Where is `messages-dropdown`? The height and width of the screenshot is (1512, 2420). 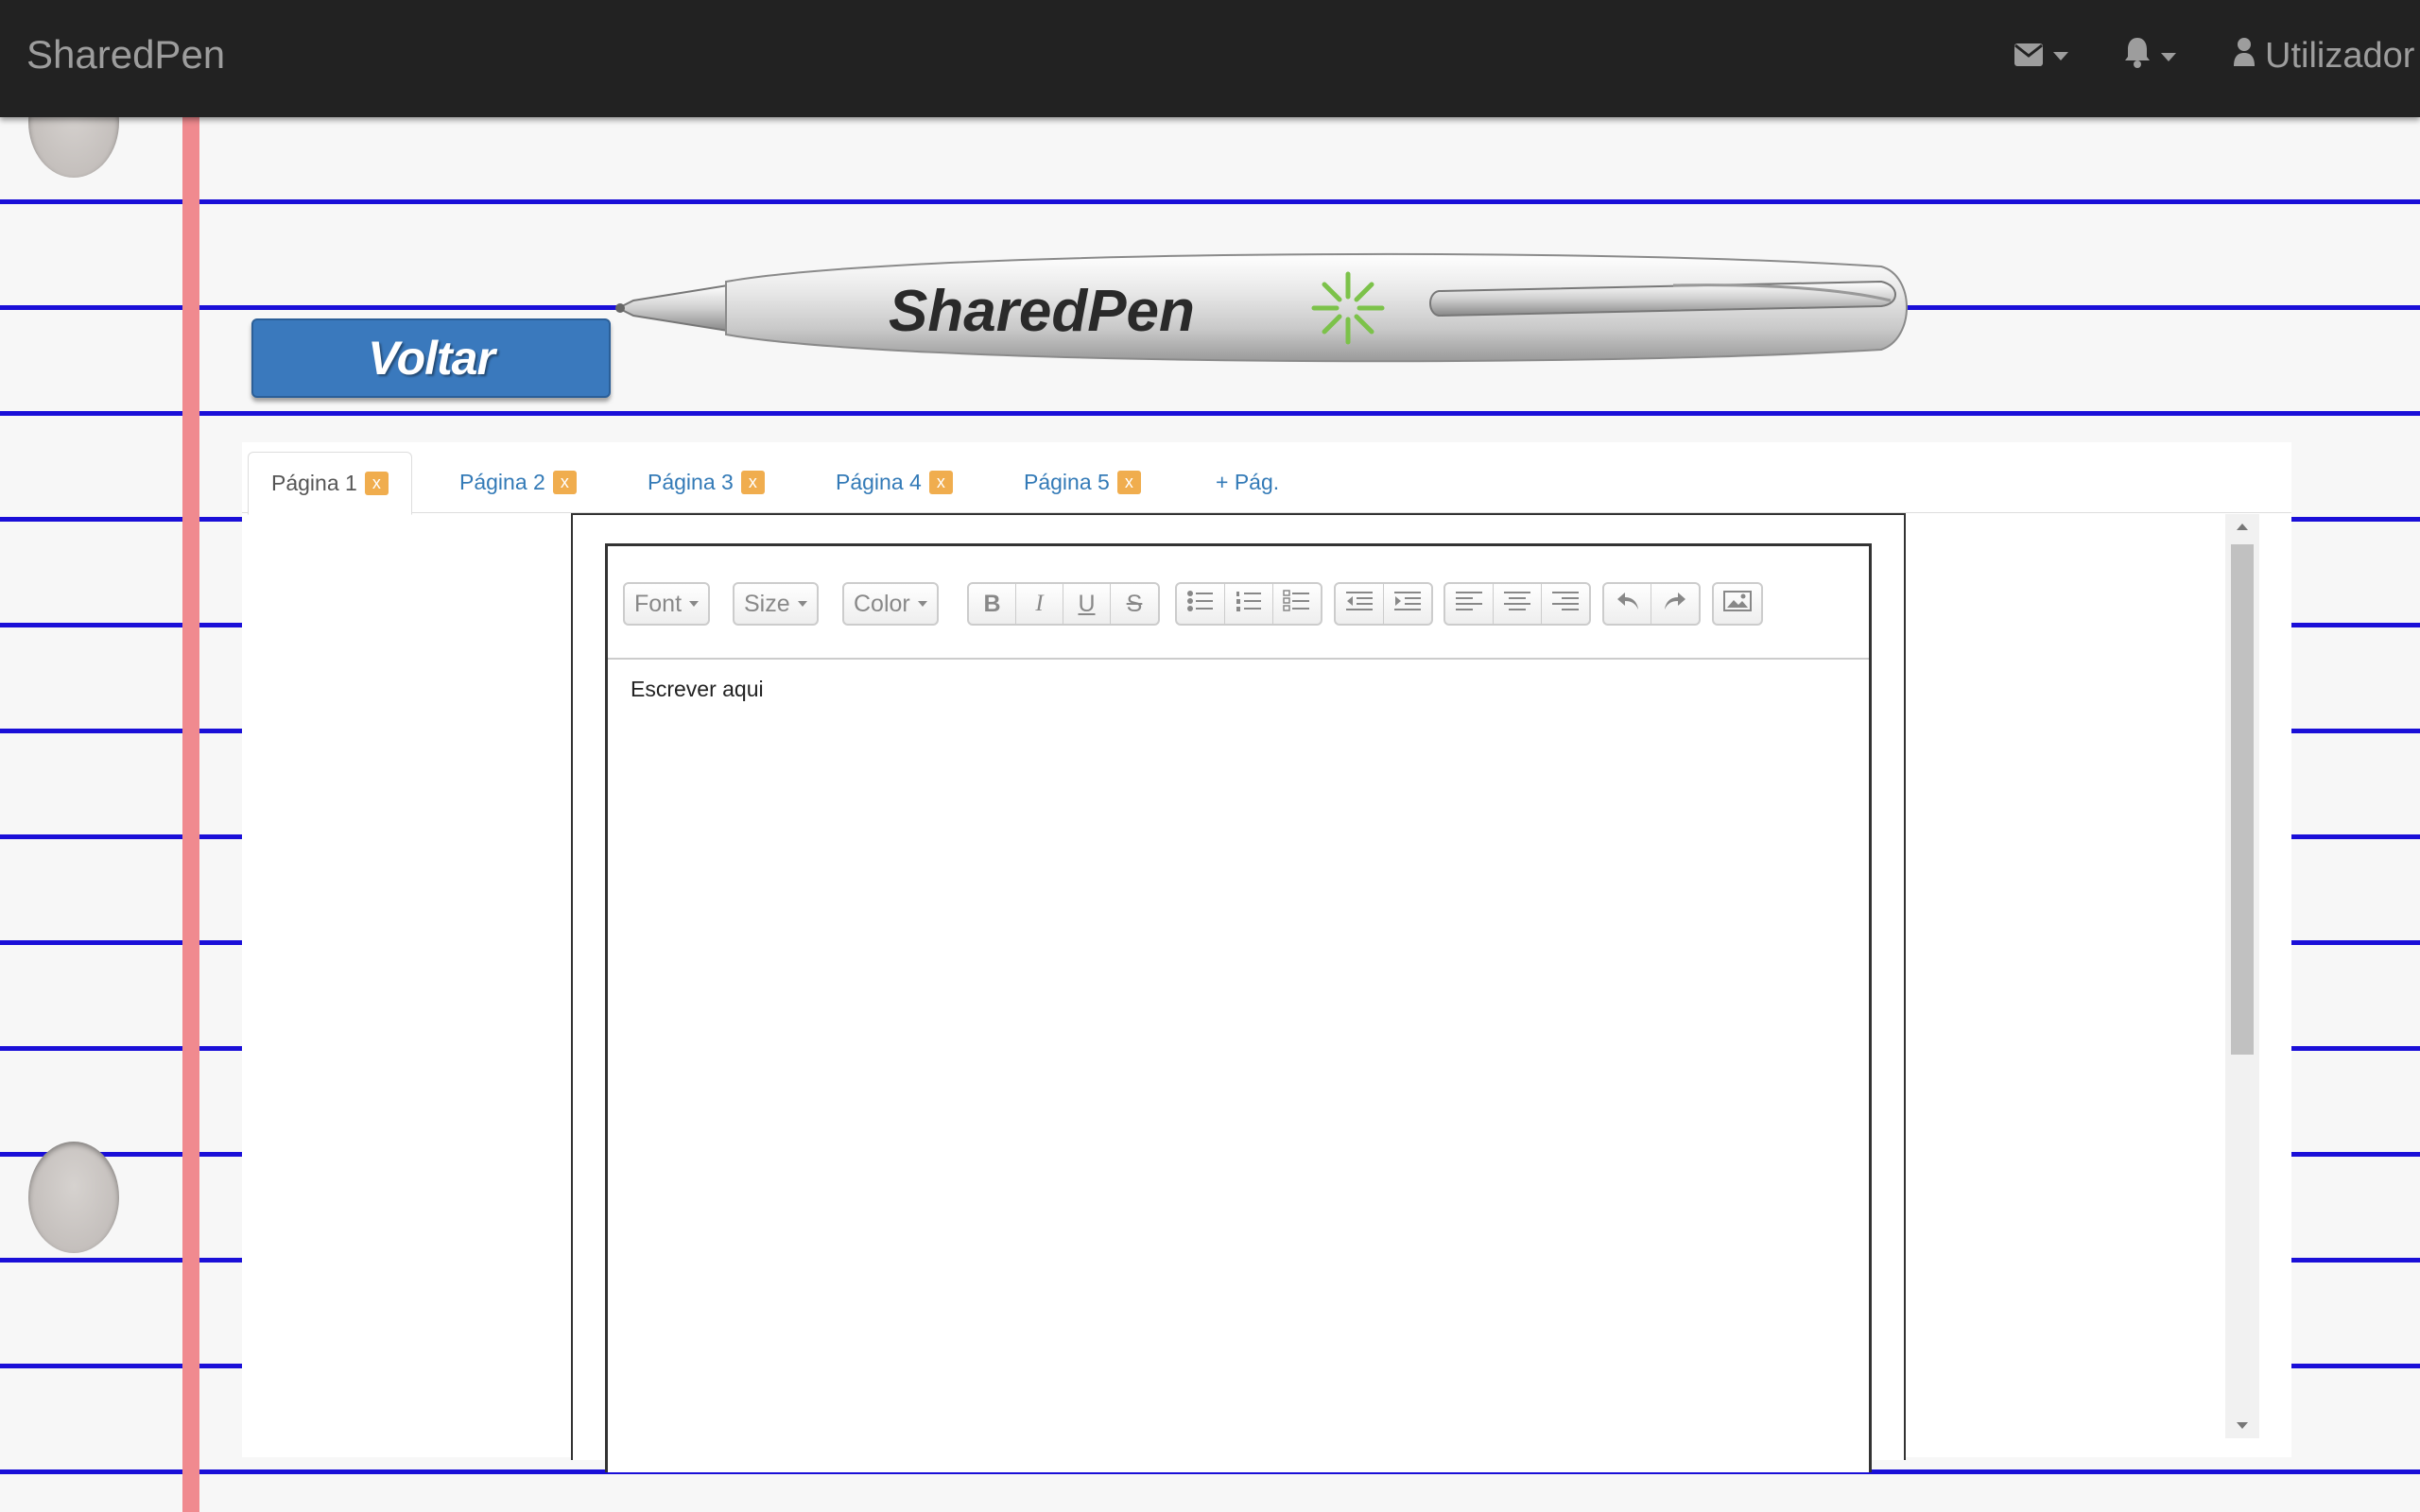
messages-dropdown is located at coordinates (2041, 56).